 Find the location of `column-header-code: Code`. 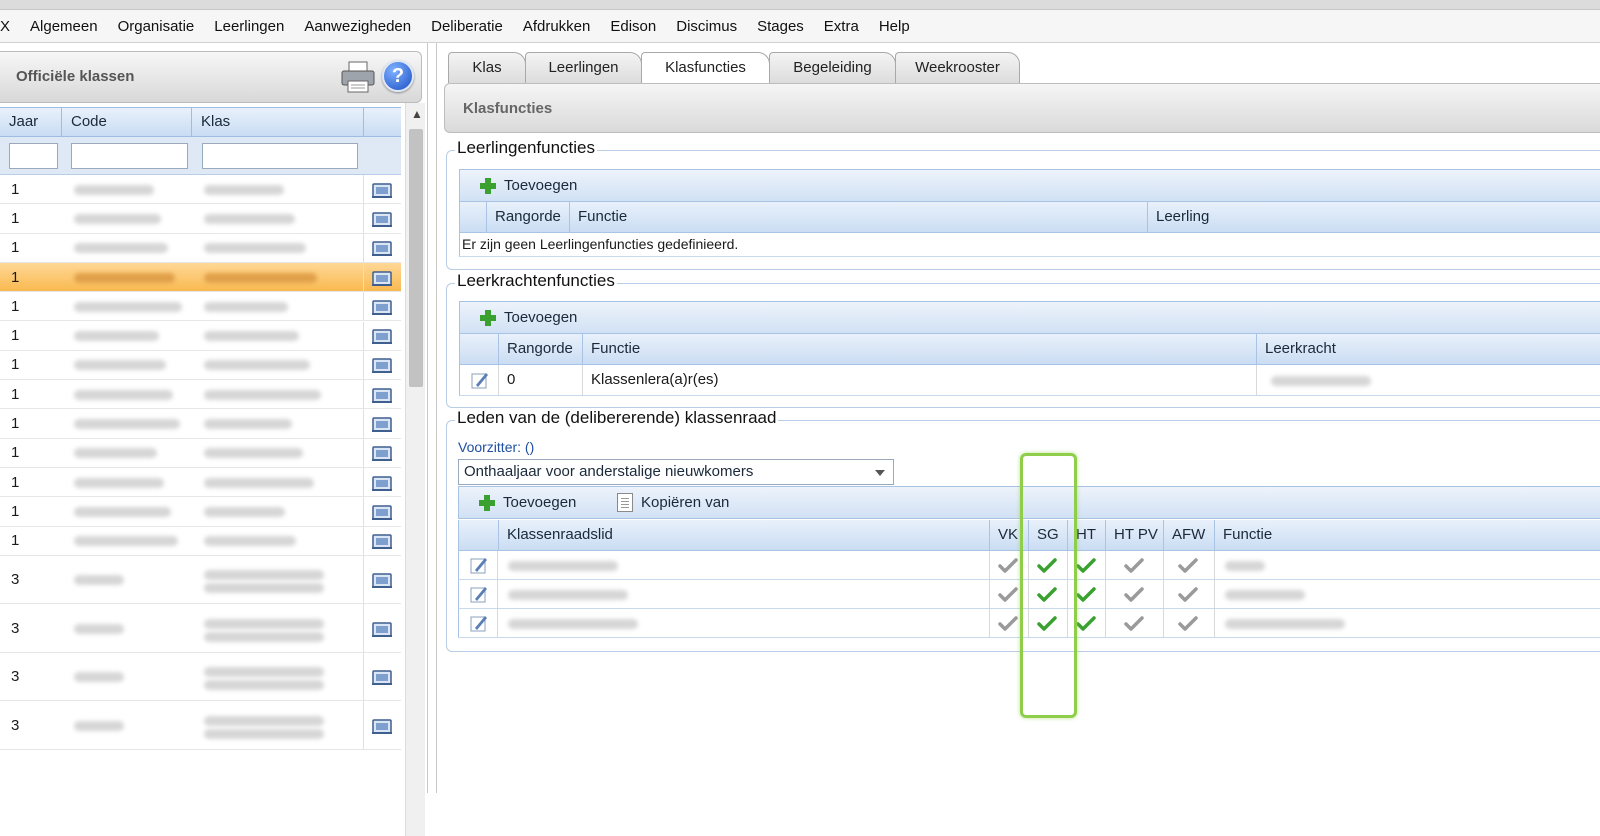

column-header-code: Code is located at coordinates (127, 122).